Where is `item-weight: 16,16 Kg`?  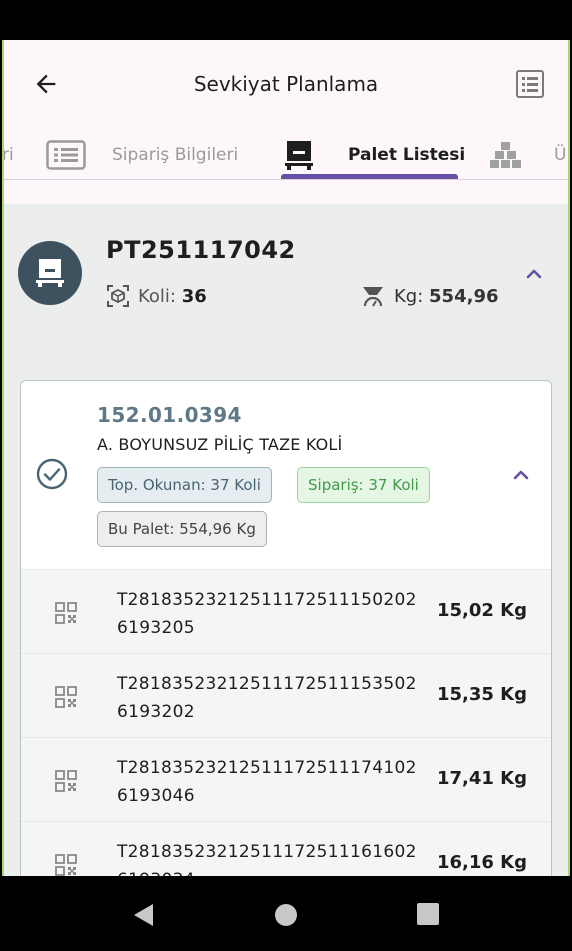
item-weight: 16,16 Kg is located at coordinates (481, 862).